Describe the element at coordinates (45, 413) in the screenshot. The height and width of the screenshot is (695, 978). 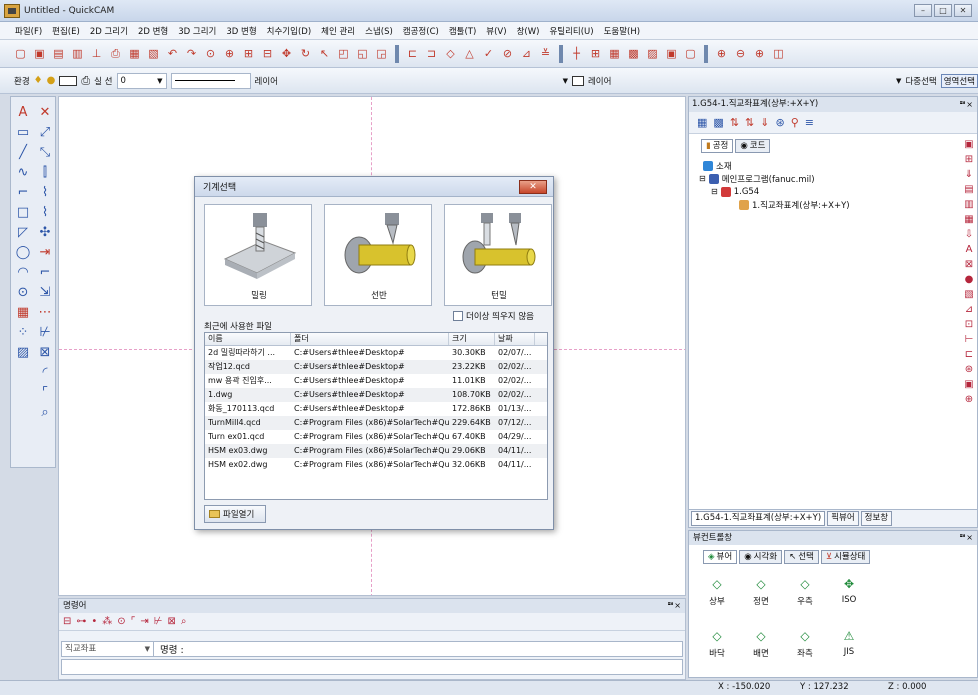
I see `zoom-tool-icon: ⌕` at that location.